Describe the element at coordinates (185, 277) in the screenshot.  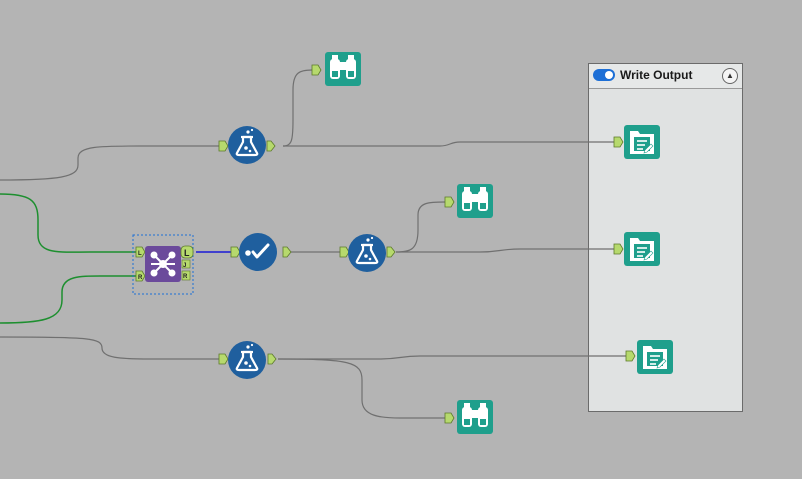
I see `join-output-right-label: R` at that location.